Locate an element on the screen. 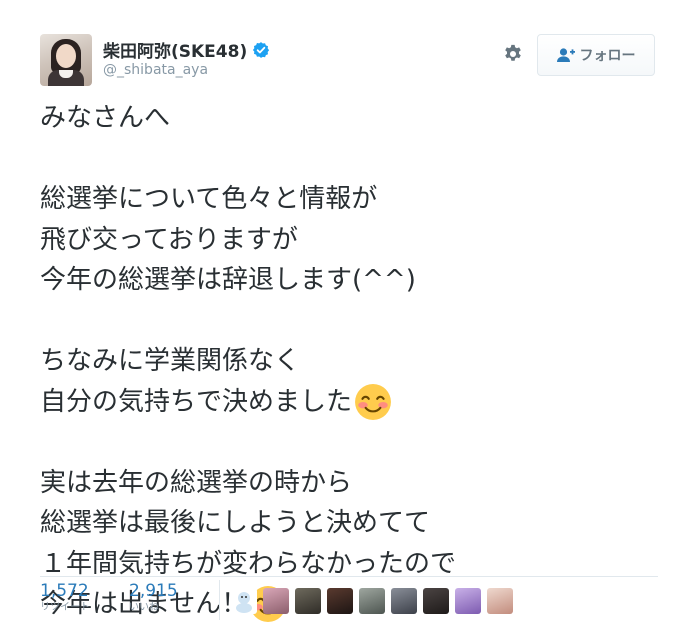 The height and width of the screenshot is (625, 698). tweet-line: 総選挙について色々と情報が is located at coordinates (209, 199).